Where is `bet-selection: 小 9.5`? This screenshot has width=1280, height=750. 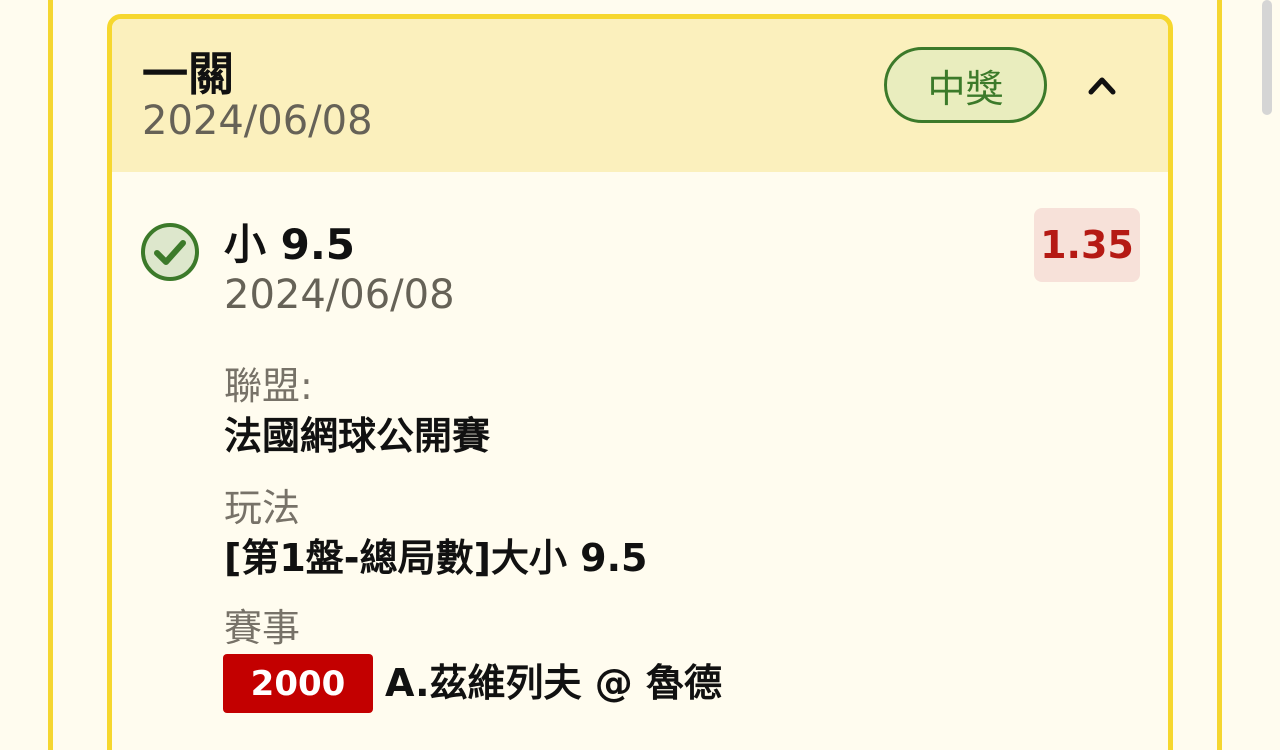
bet-selection: 小 9.5 is located at coordinates (290, 244).